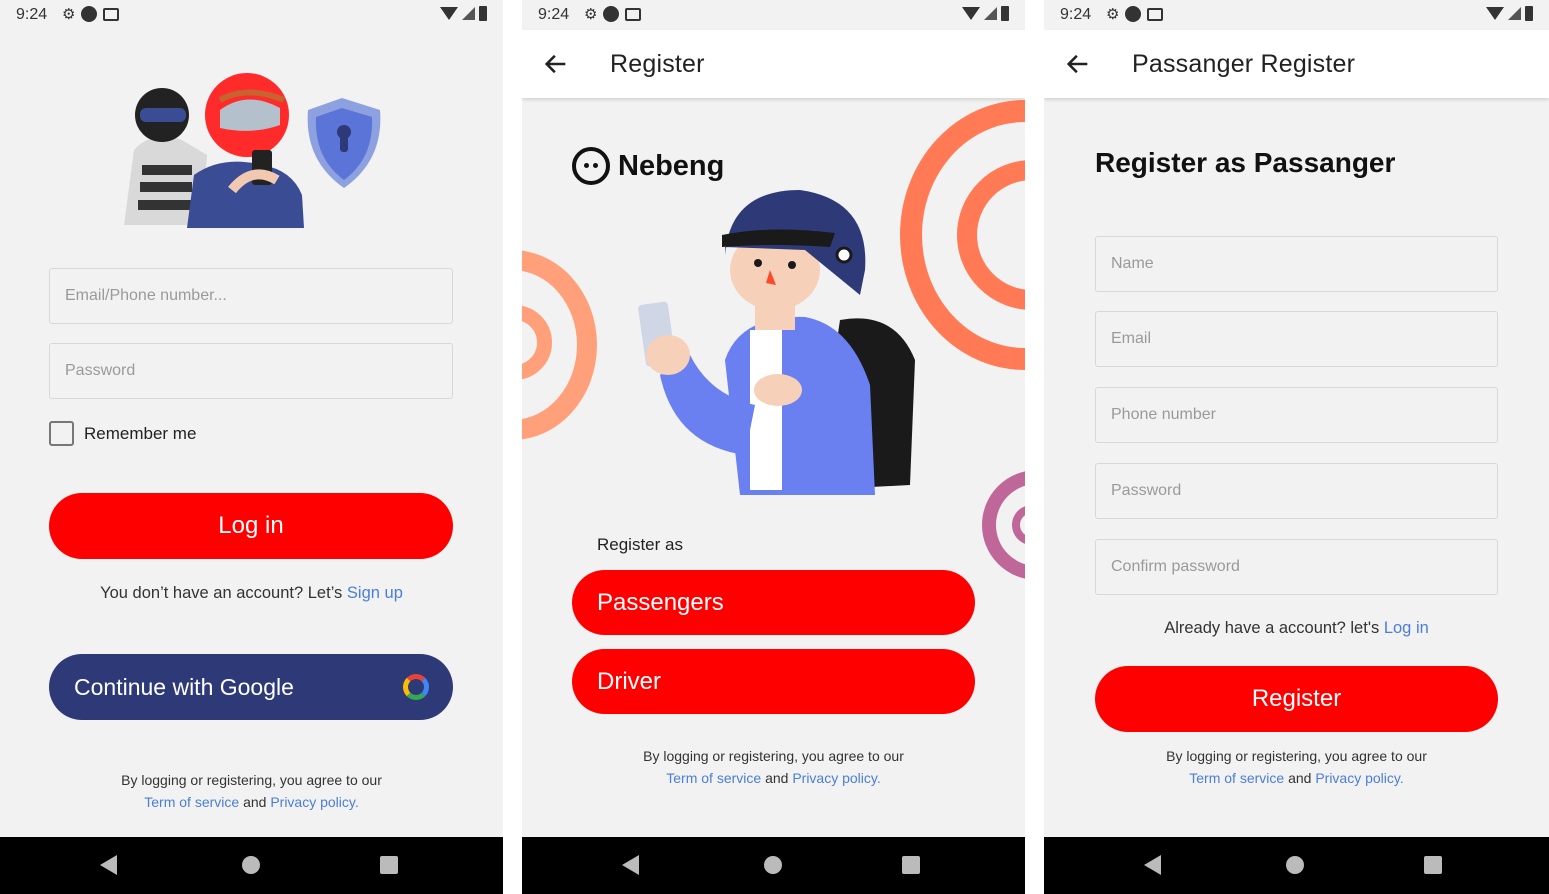 This screenshot has height=894, width=1549. Describe the element at coordinates (1244, 64) in the screenshot. I see `page-title: Passanger Register` at that location.